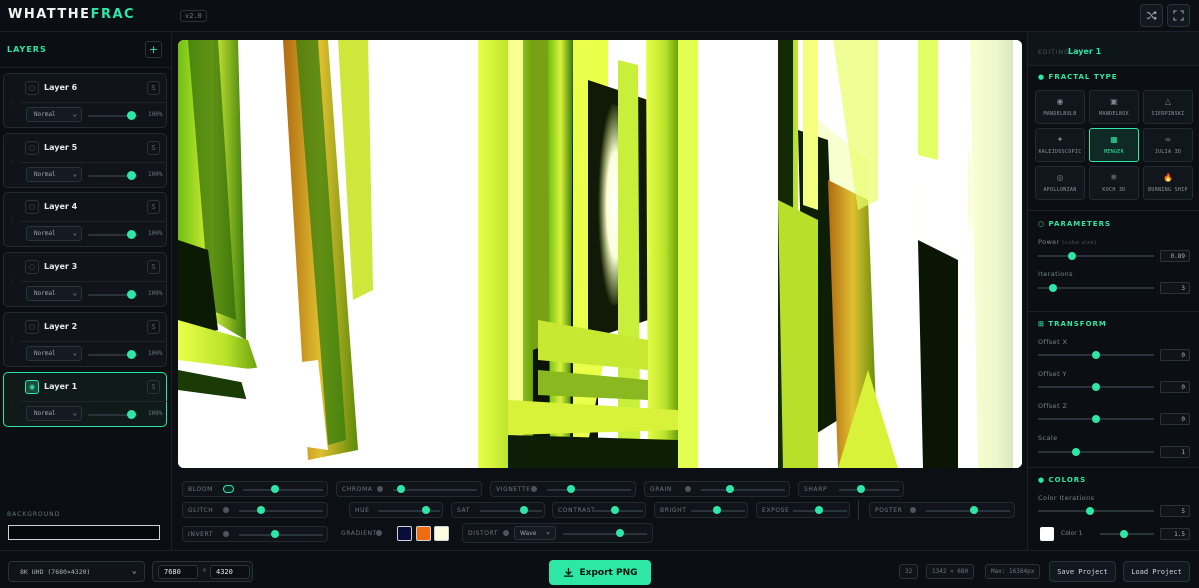 The image size is (1199, 588). Describe the element at coordinates (1096, 511) in the screenshot. I see `color-iterations-slider` at that location.